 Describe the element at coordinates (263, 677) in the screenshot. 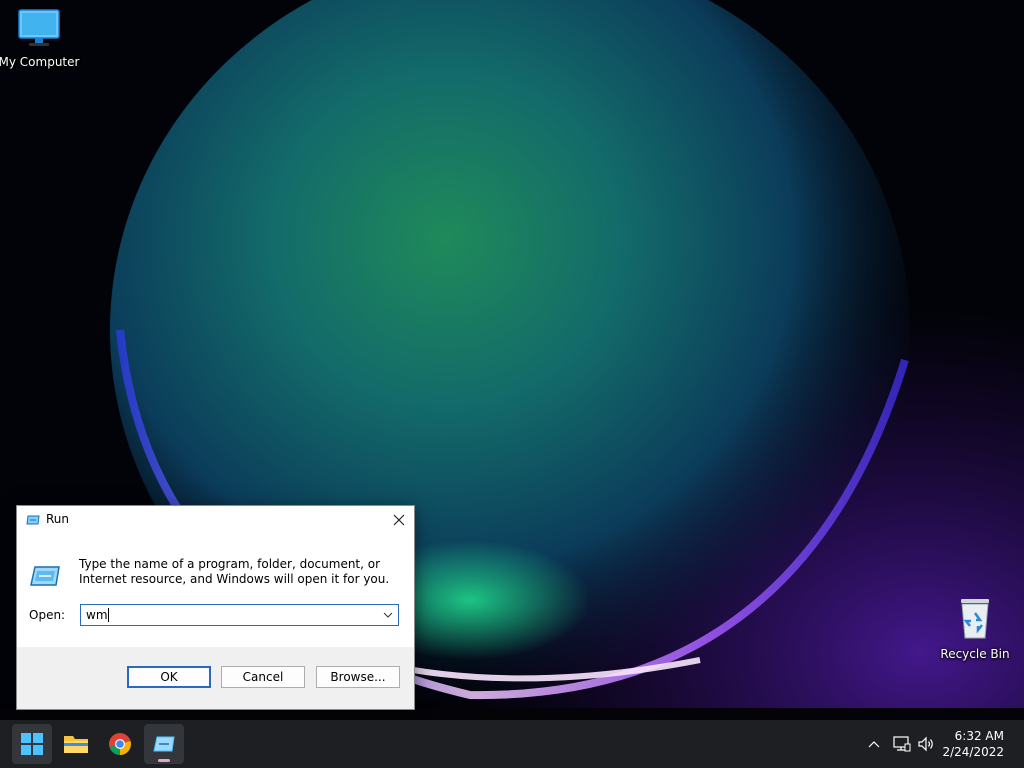

I see `cancel-button: Cancel` at that location.